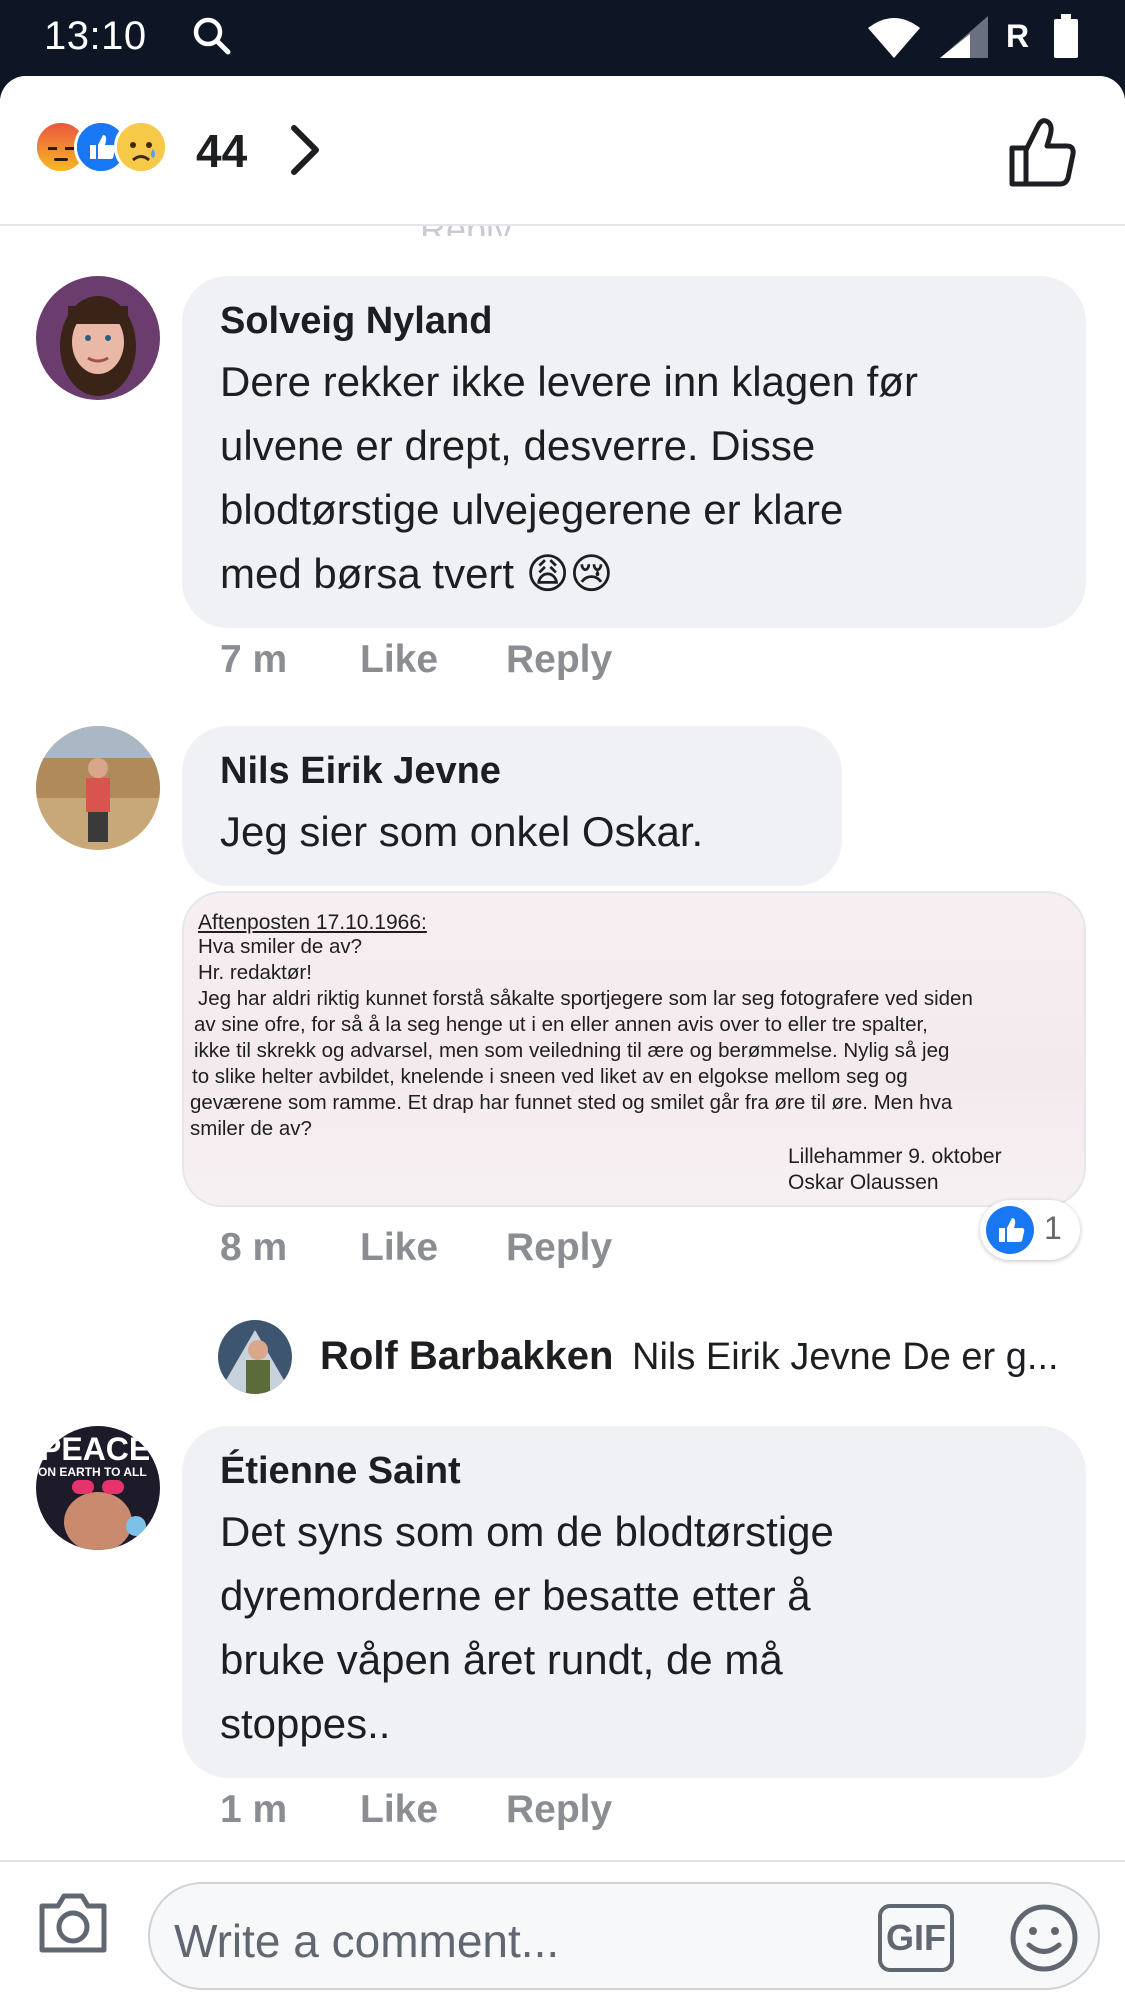 The width and height of the screenshot is (1125, 2000). Describe the element at coordinates (624, 1936) in the screenshot. I see `comment-input: Write a comment... GIF` at that location.